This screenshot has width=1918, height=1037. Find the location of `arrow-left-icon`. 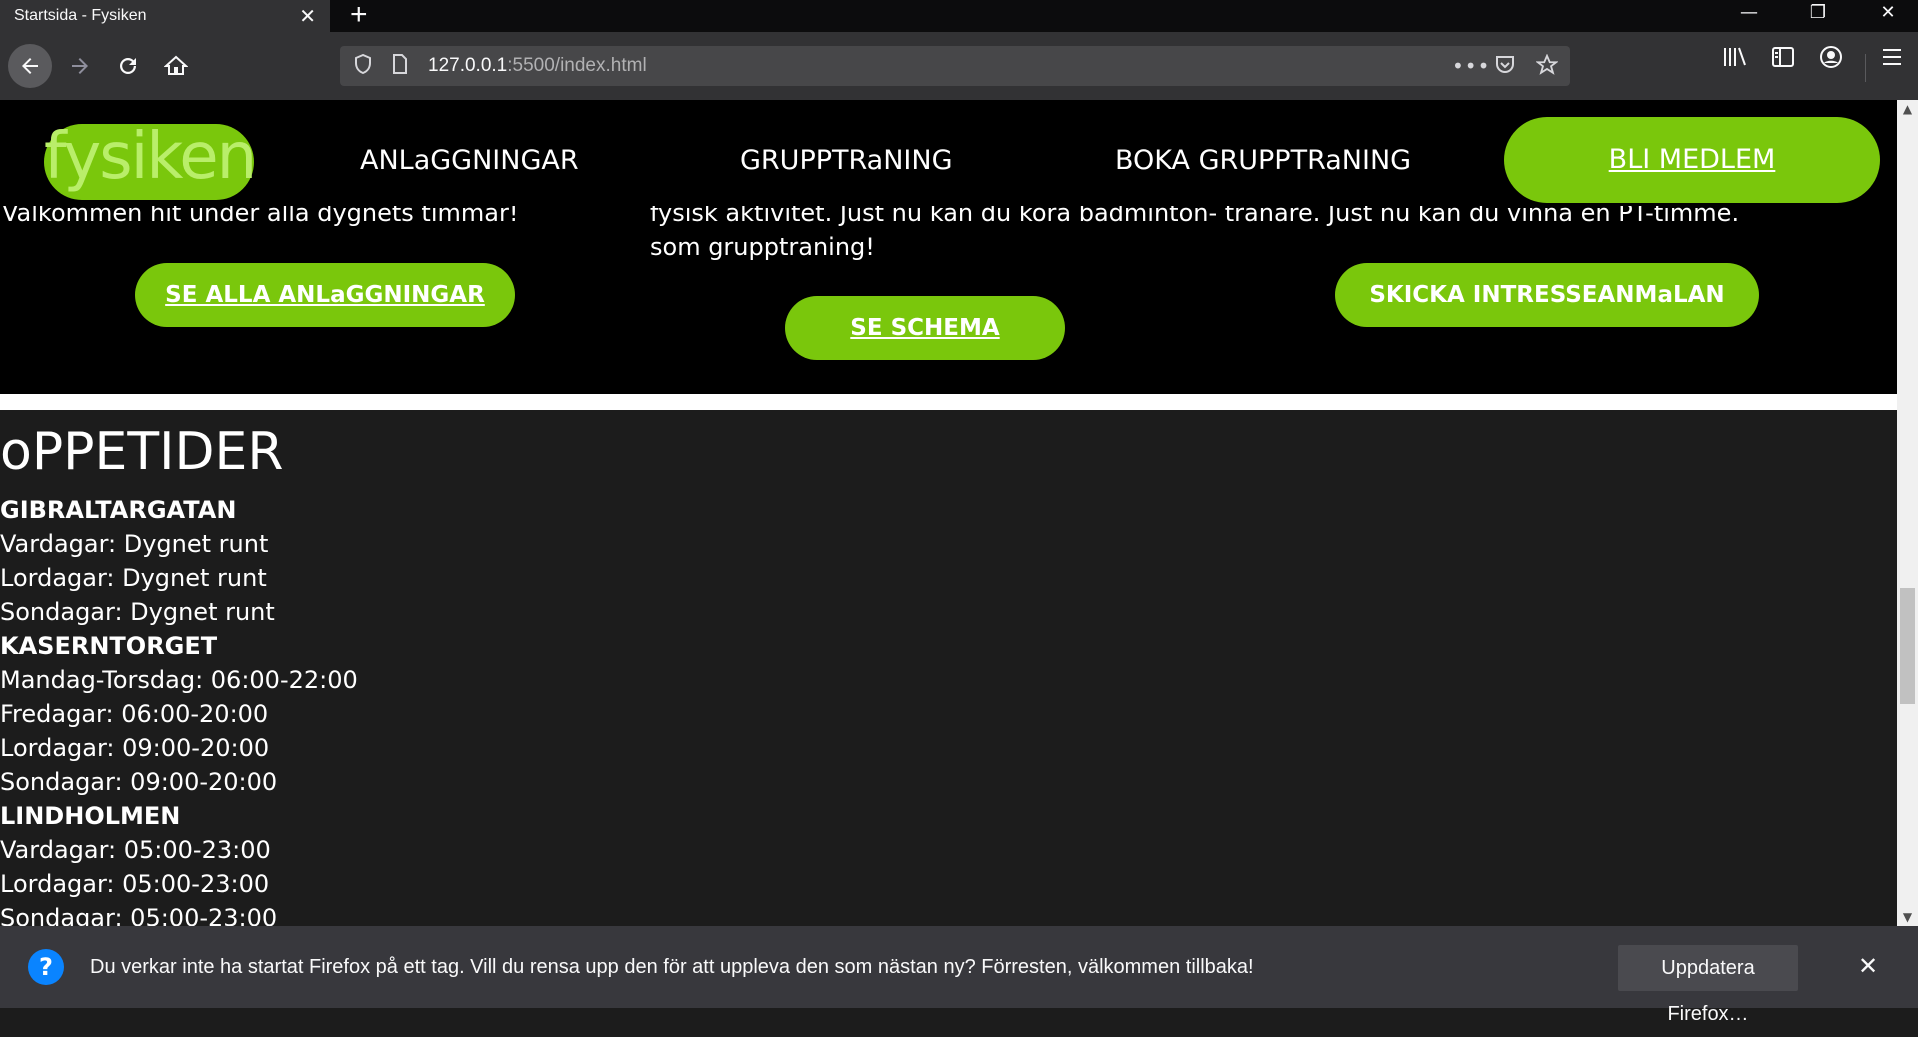

arrow-left-icon is located at coordinates (30, 66).